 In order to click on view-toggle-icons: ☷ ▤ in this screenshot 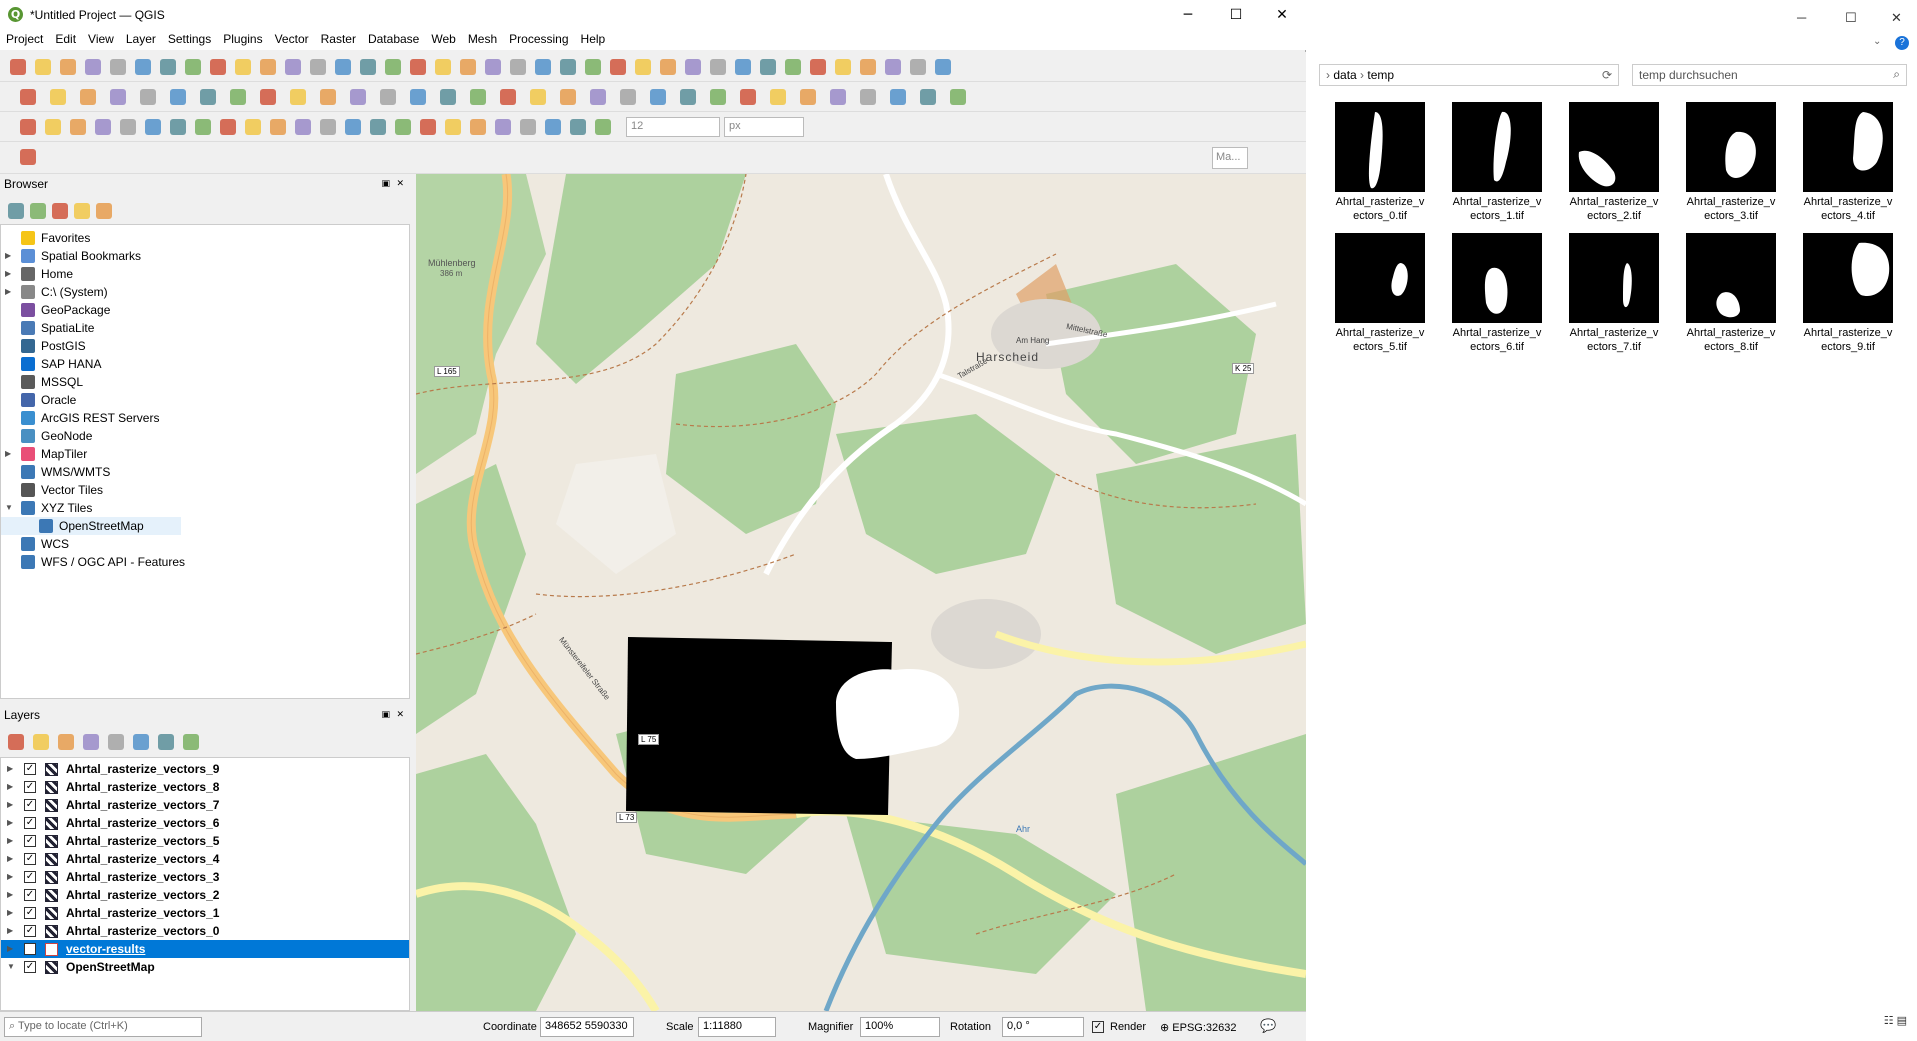, I will do `click(1895, 1020)`.